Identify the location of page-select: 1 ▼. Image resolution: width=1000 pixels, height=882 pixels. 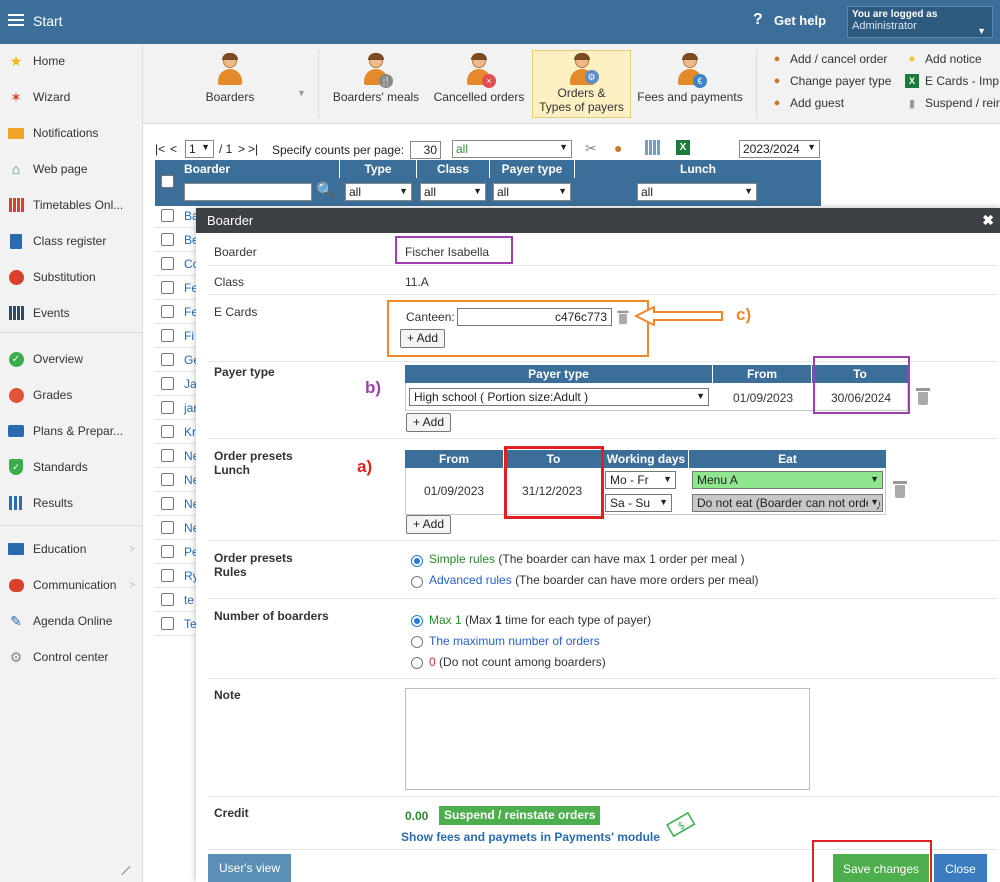
(199, 149).